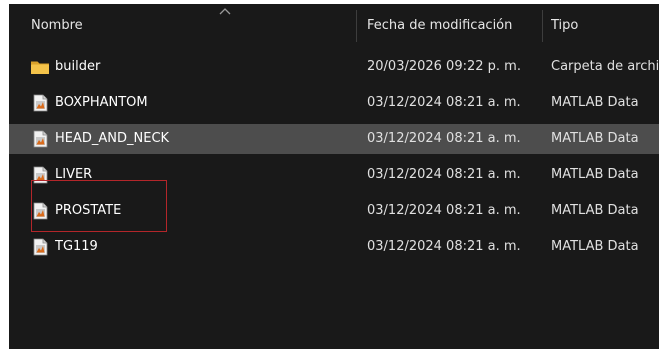 The width and height of the screenshot is (659, 356). Describe the element at coordinates (452, 26) in the screenshot. I see `column-header-date: Fecha de modificación` at that location.